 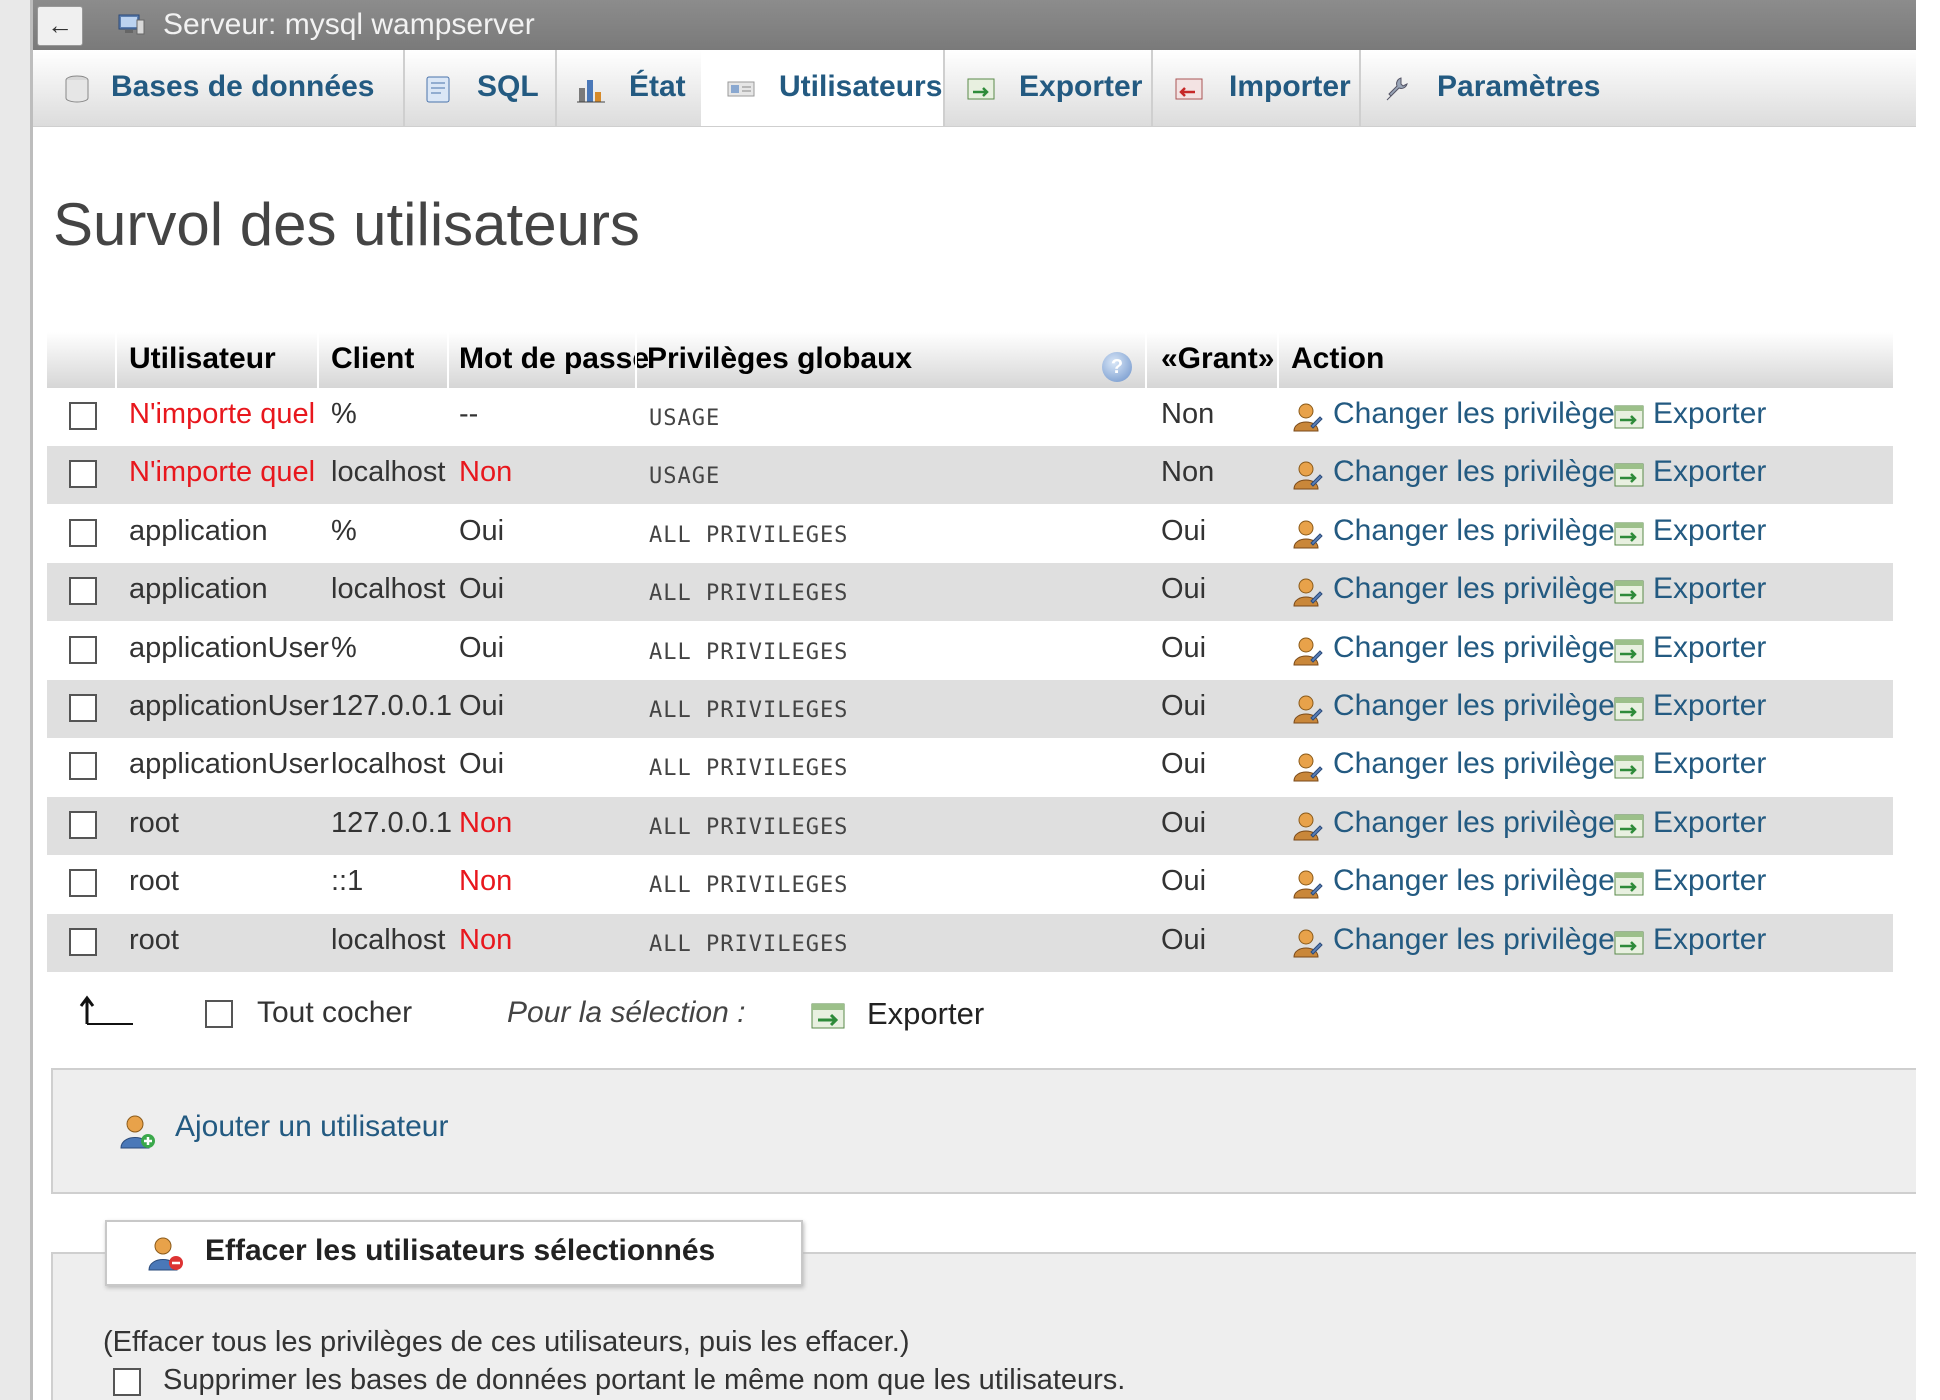 I want to click on tab-label: État, so click(x=657, y=86).